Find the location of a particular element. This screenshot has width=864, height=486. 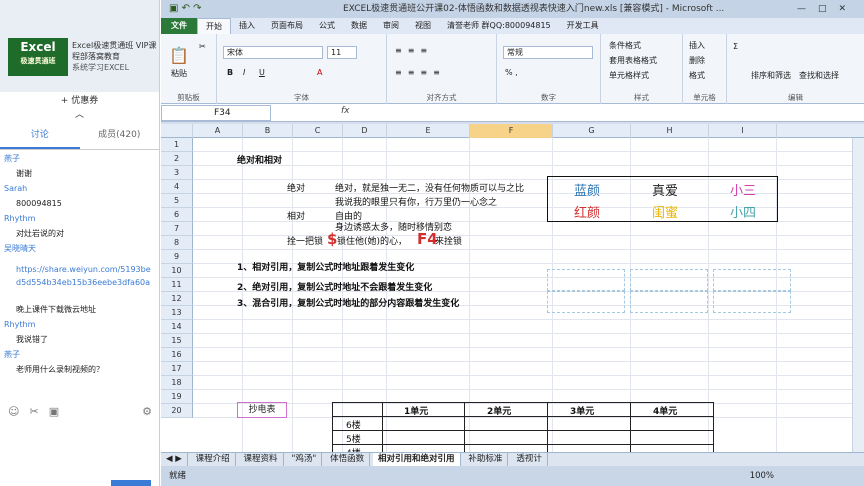

row-header: 13 is located at coordinates (177, 313).